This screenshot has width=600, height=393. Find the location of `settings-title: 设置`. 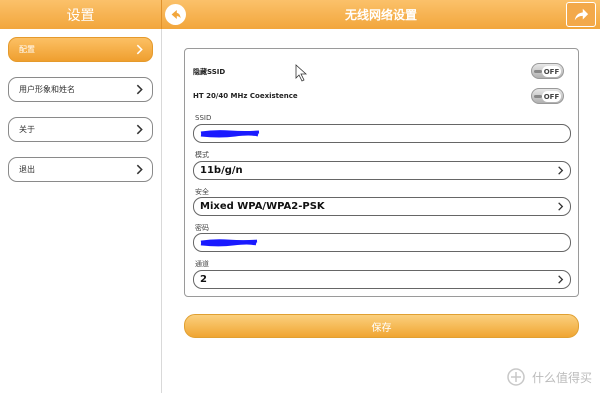

settings-title: 设置 is located at coordinates (80, 15).